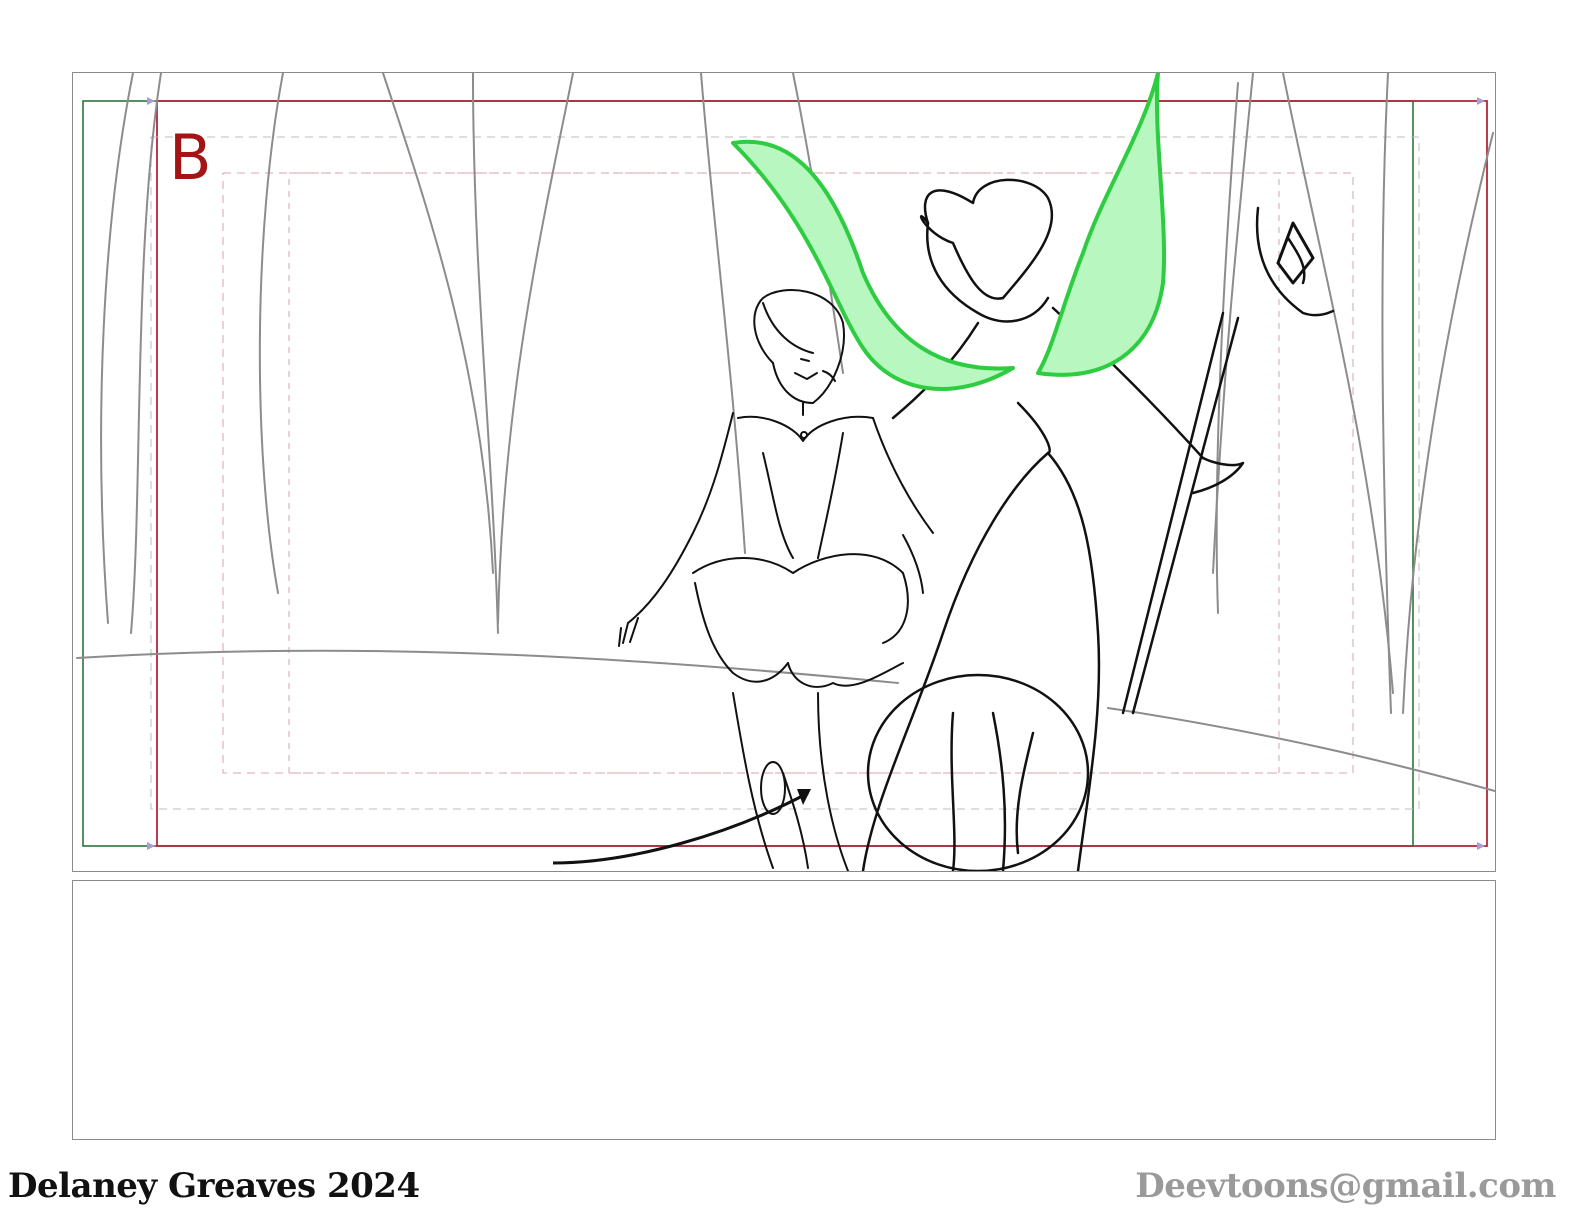 Image resolution: width=1584 pixels, height=1224 pixels. I want to click on artist-credit: Delaney Greaves 2024, so click(214, 1186).